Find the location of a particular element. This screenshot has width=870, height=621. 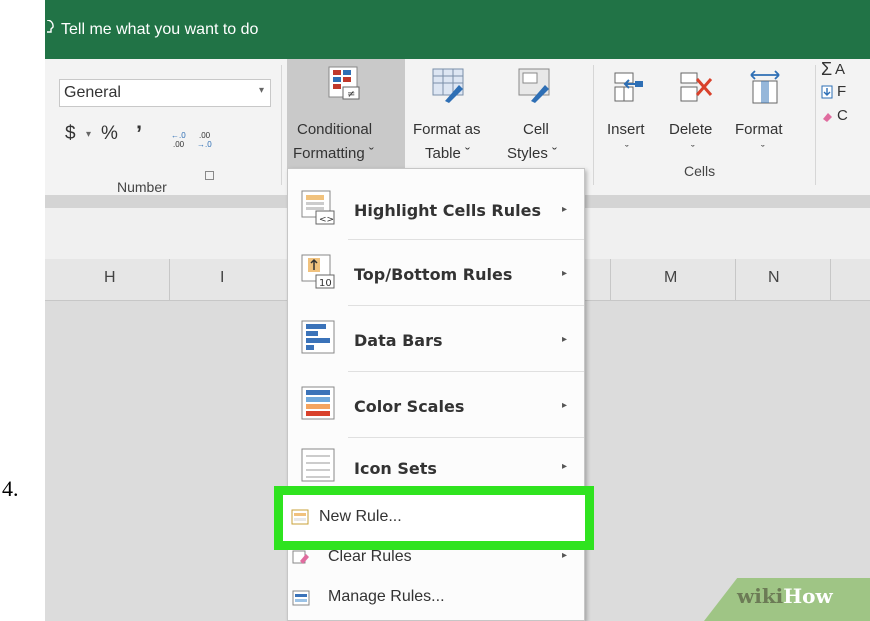

highlight-cells-icon: <> is located at coordinates (318, 207).